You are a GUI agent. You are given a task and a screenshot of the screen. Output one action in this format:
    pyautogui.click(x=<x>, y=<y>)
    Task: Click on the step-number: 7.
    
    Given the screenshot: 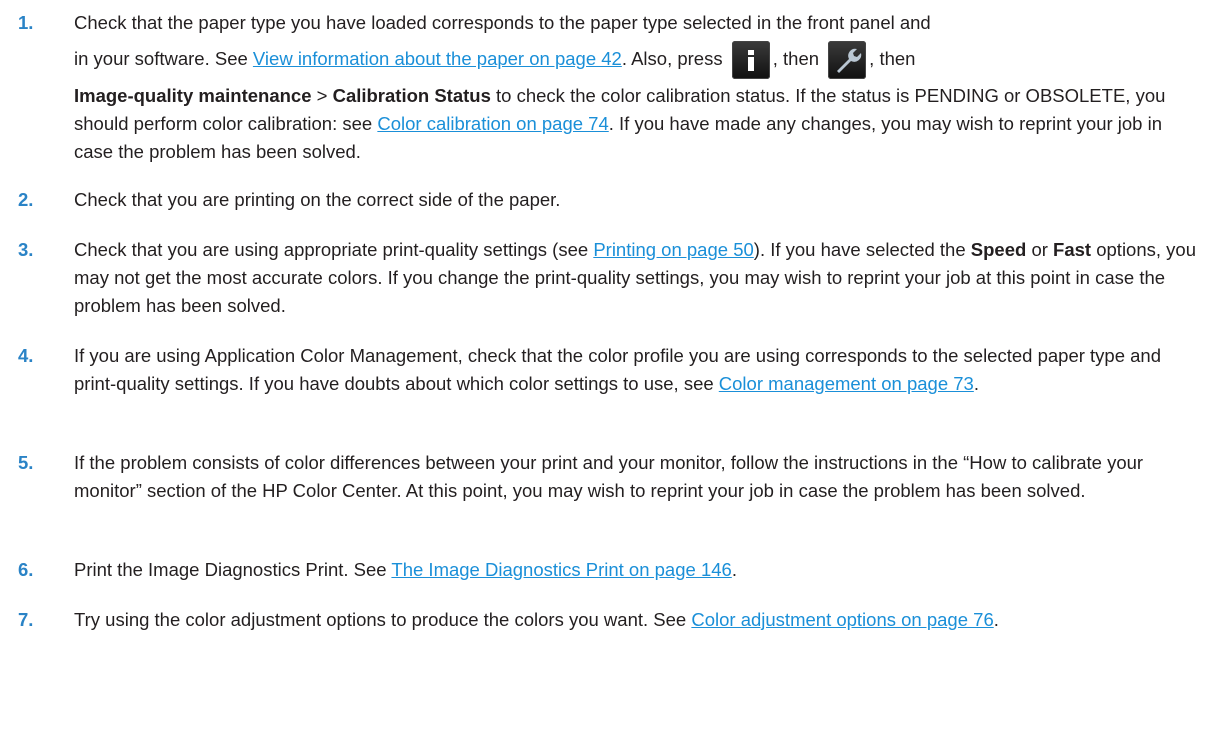 What is the action you would take?
    pyautogui.click(x=26, y=619)
    